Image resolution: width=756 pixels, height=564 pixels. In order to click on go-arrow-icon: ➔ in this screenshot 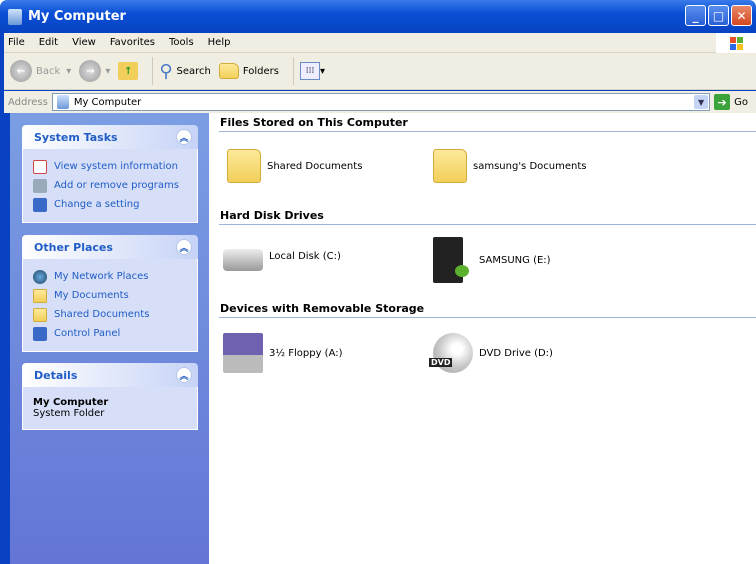, I will do `click(722, 102)`.